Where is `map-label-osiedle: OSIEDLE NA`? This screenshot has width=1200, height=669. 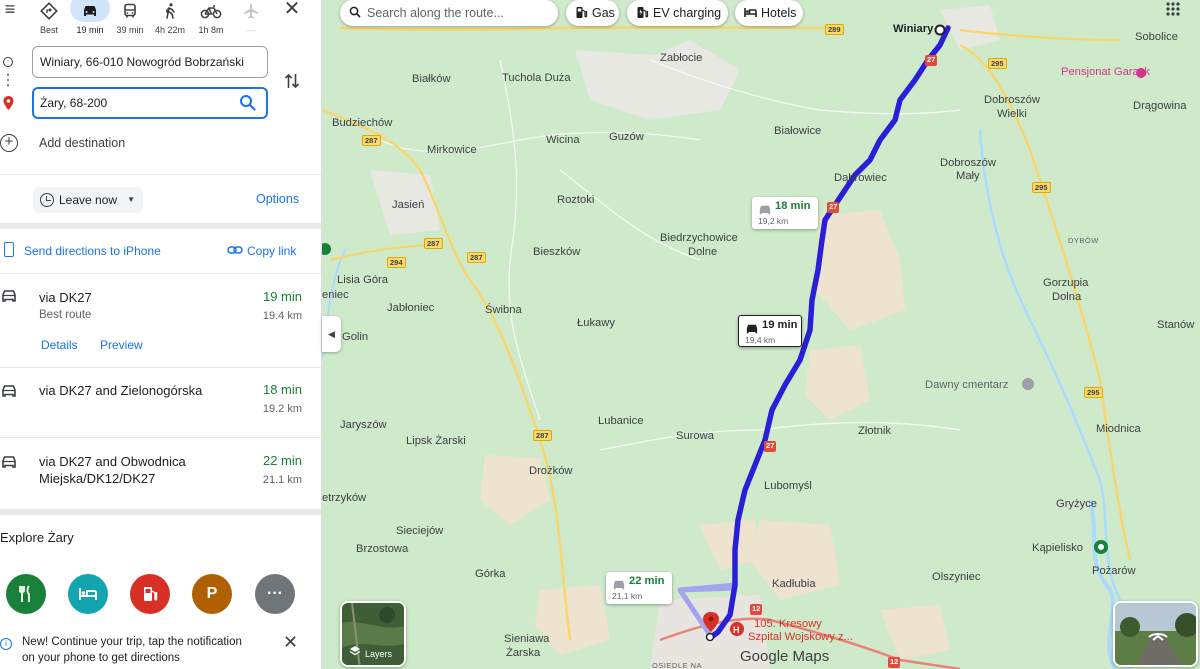
map-label-osiedle: OSIEDLE NA is located at coordinates (677, 665).